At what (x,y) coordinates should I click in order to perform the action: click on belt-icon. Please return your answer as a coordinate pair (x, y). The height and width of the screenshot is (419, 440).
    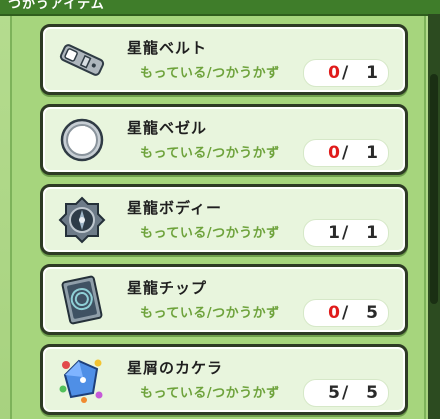
    Looking at the image, I should click on (82, 60).